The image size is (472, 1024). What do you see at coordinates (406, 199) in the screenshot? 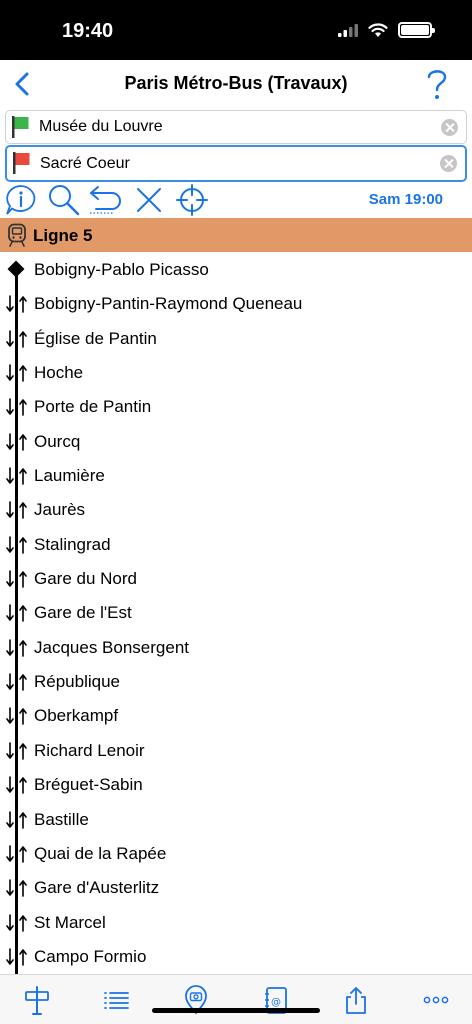
I see `departure-datetime: Sam 19:00` at bounding box center [406, 199].